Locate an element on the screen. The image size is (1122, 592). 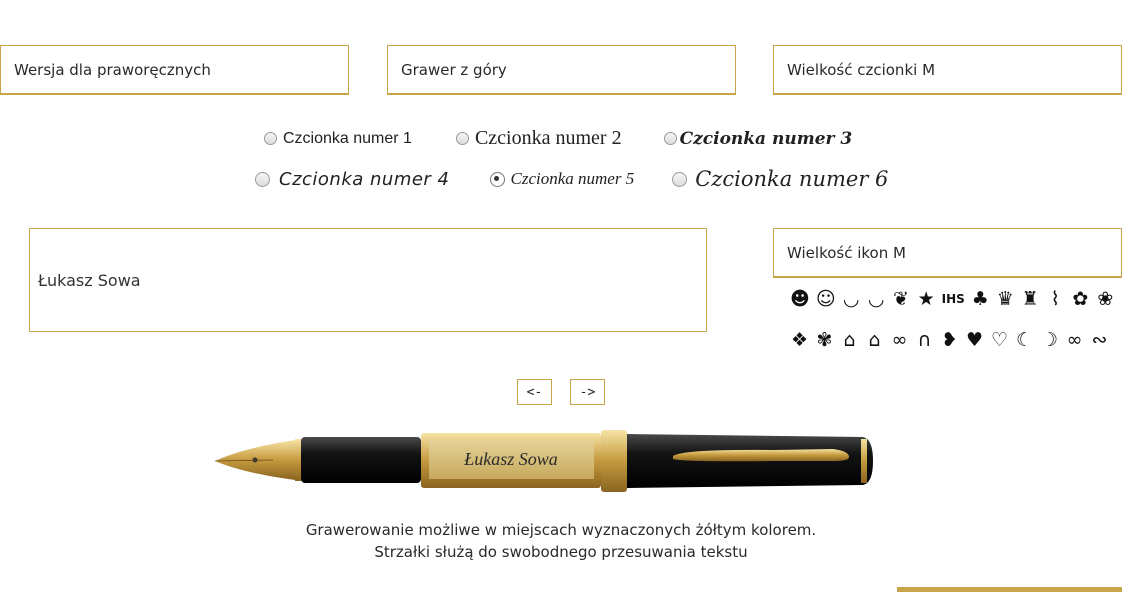
rings-icon: ∞ is located at coordinates (899, 340).